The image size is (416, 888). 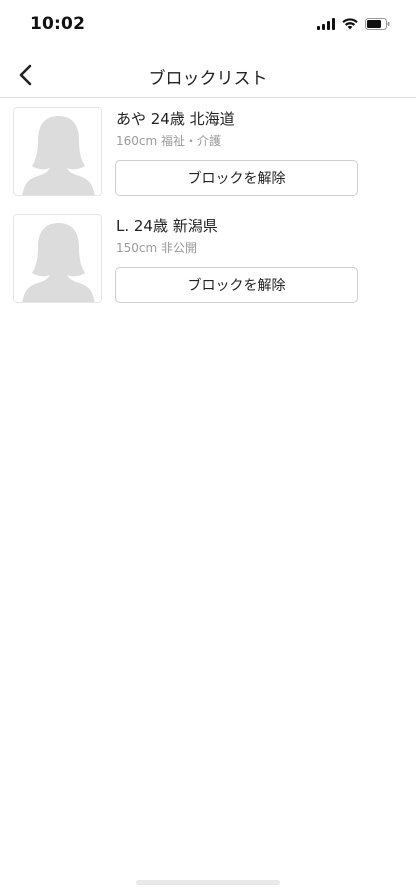 What do you see at coordinates (167, 226) in the screenshot?
I see `user-name-age-location: L. 24歳 新潟県` at bounding box center [167, 226].